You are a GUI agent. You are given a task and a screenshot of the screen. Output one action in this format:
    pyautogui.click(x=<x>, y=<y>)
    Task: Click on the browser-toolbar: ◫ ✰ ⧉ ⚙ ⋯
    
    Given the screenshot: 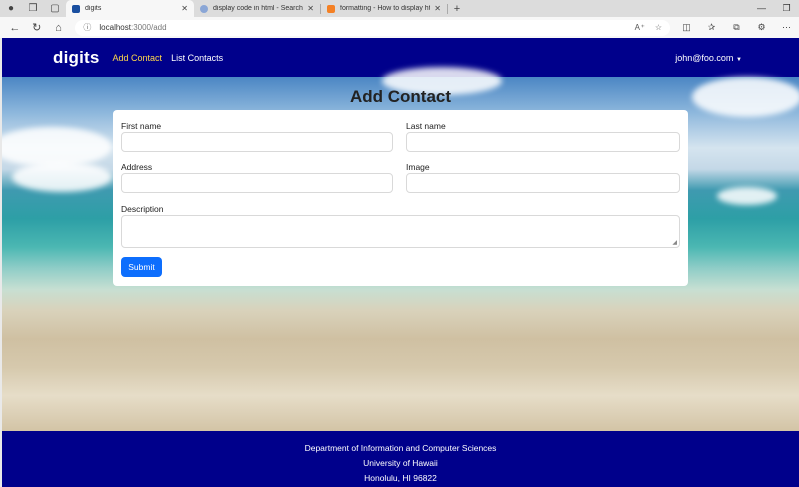 What is the action you would take?
    pyautogui.click(x=736, y=27)
    